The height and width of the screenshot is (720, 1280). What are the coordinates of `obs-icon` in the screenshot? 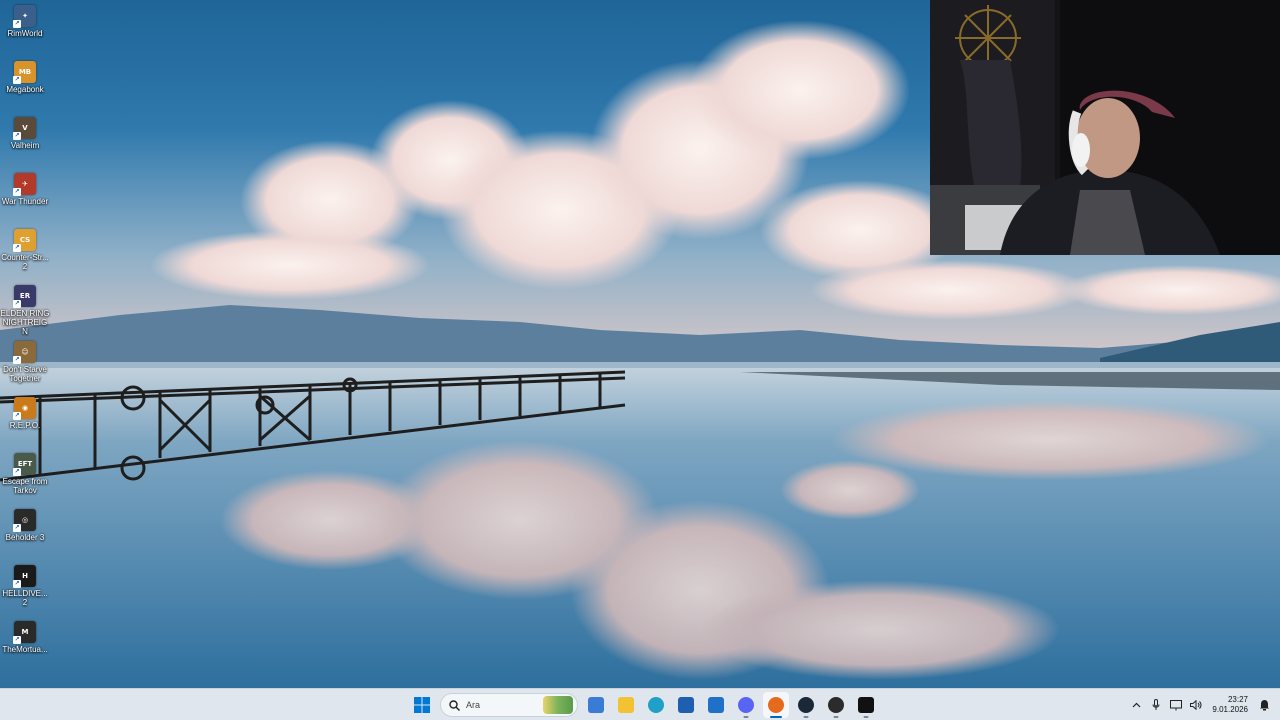 It's located at (836, 705).